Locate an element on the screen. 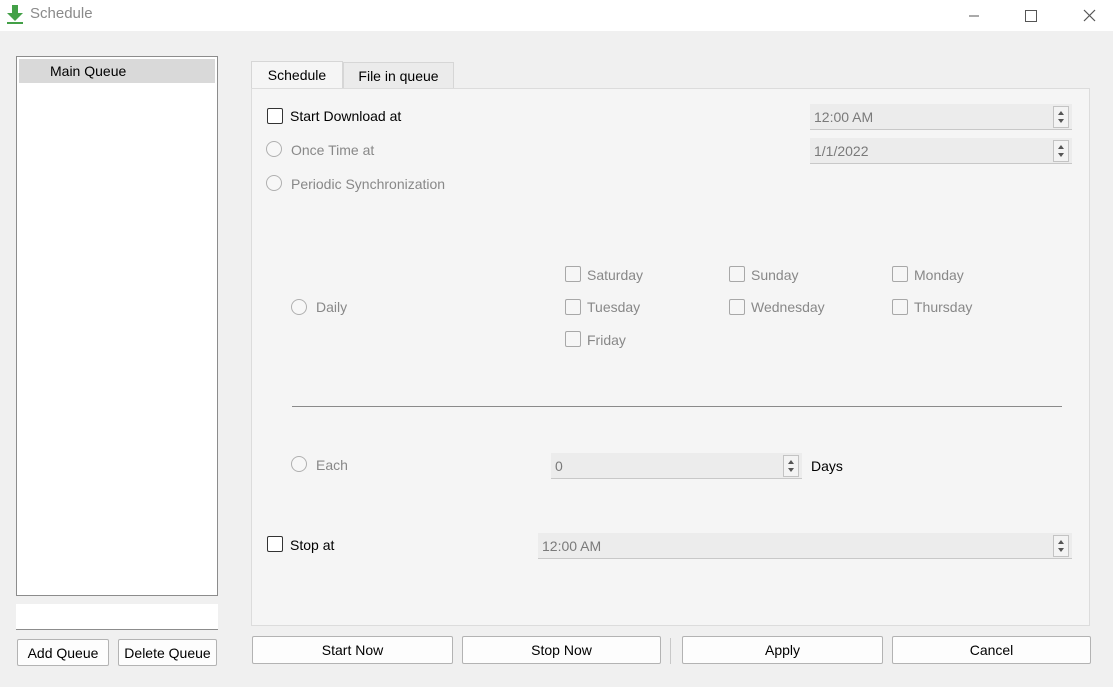  close-button is located at coordinates (1089, 15).